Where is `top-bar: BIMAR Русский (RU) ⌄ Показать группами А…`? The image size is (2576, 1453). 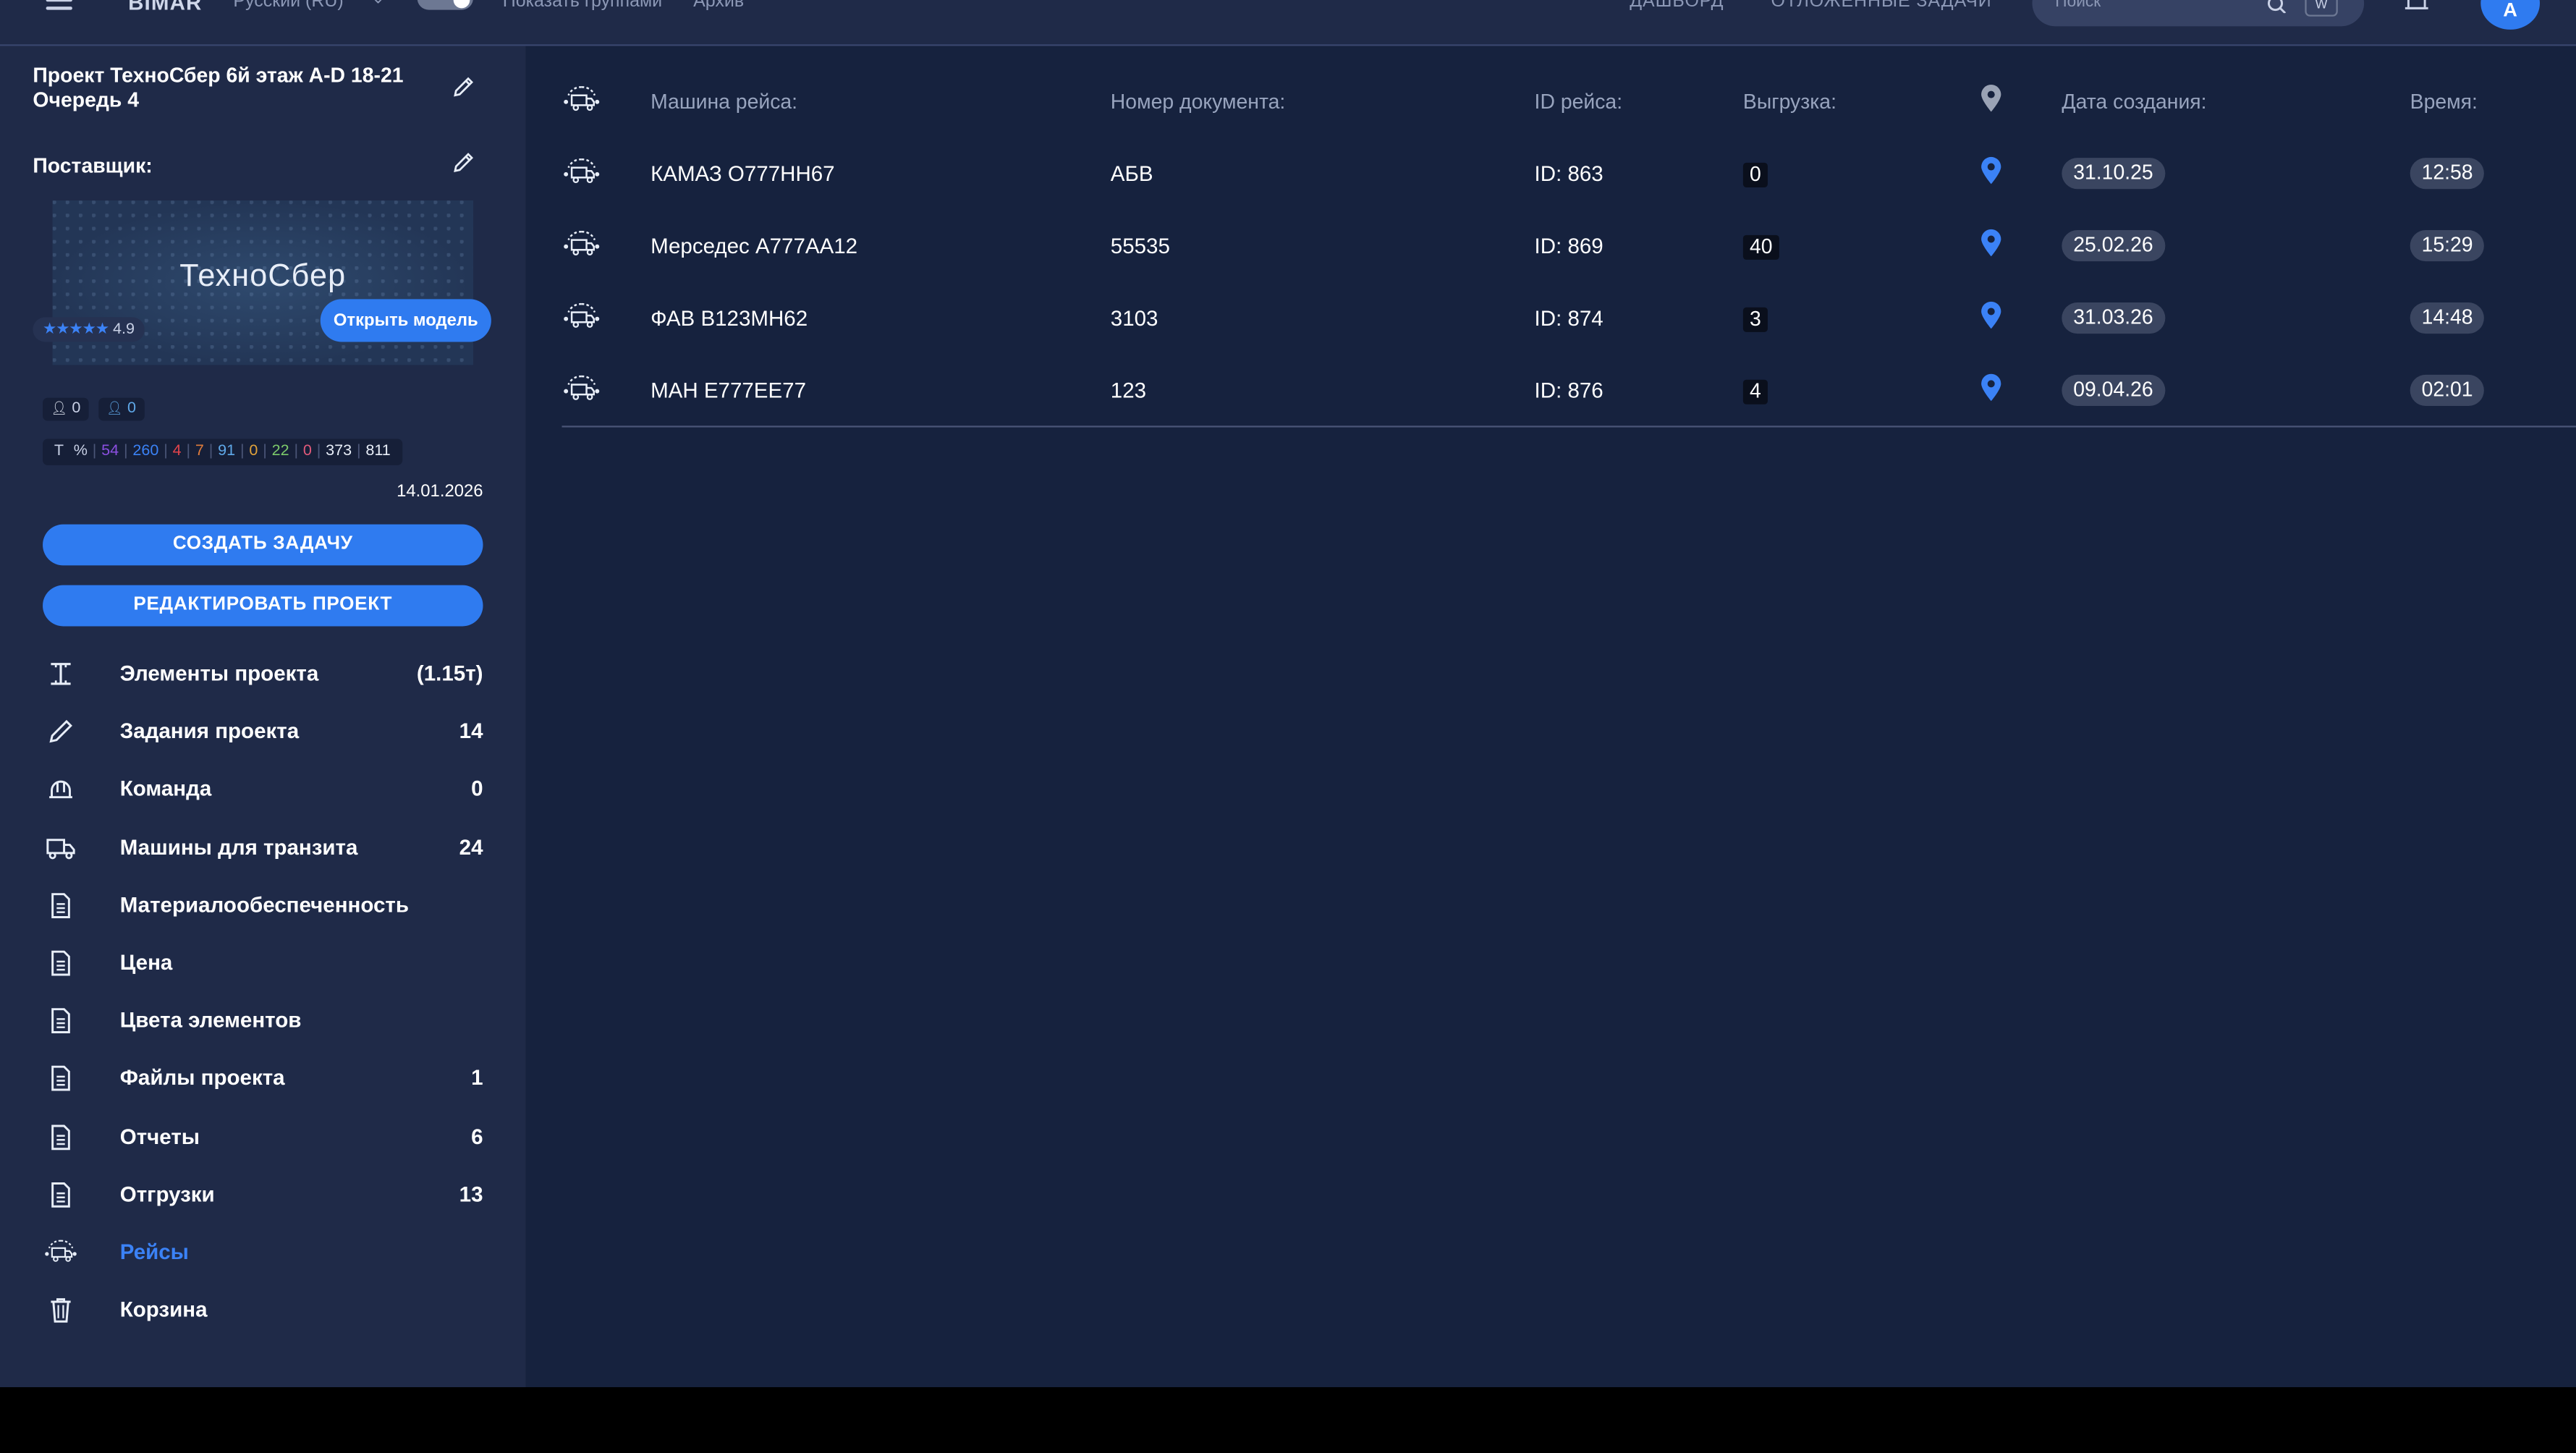 top-bar: BIMAR Русский (RU) ⌄ Показать группами А… is located at coordinates (1288, 23).